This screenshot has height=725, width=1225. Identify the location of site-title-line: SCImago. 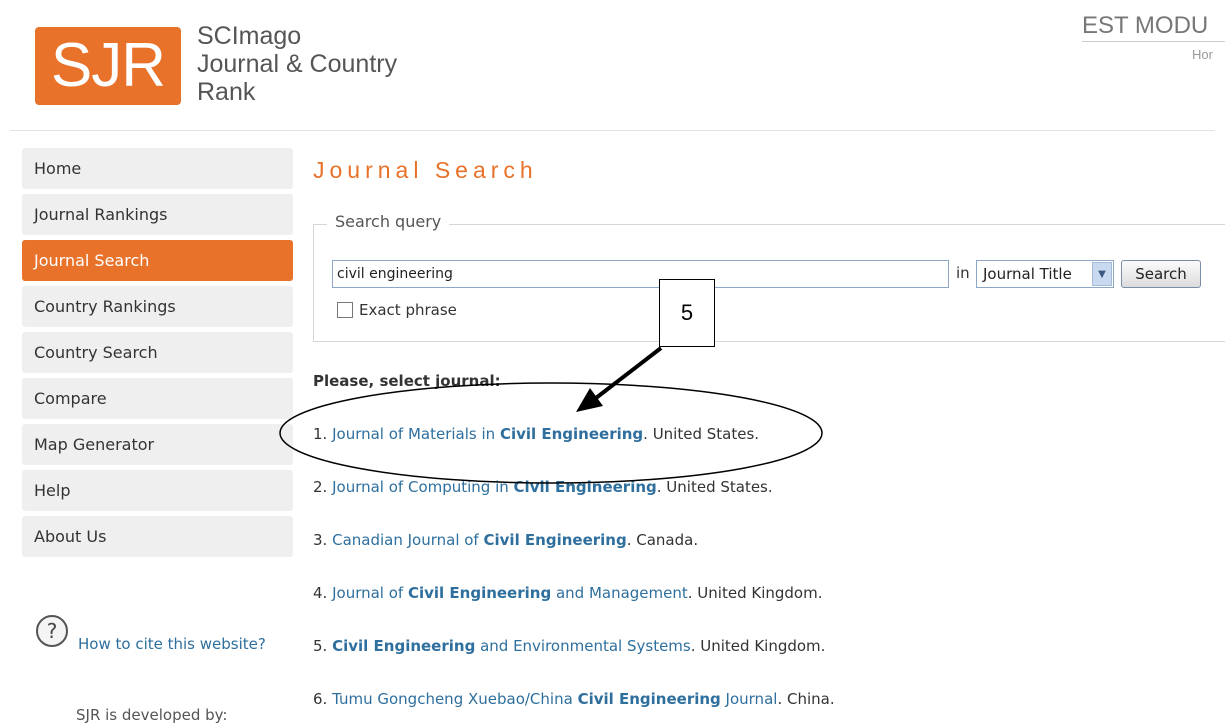
(249, 36).